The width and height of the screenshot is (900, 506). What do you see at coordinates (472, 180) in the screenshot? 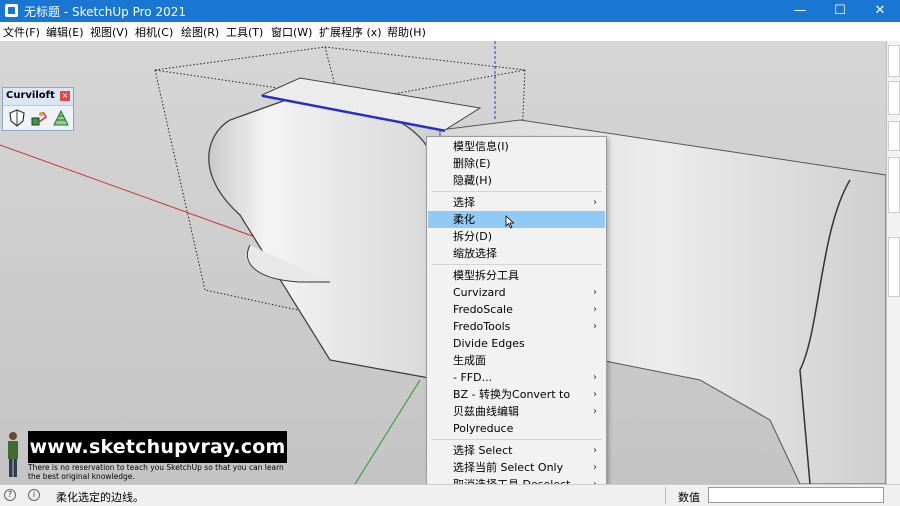
I see `ctx-label: 隐藏(H)` at bounding box center [472, 180].